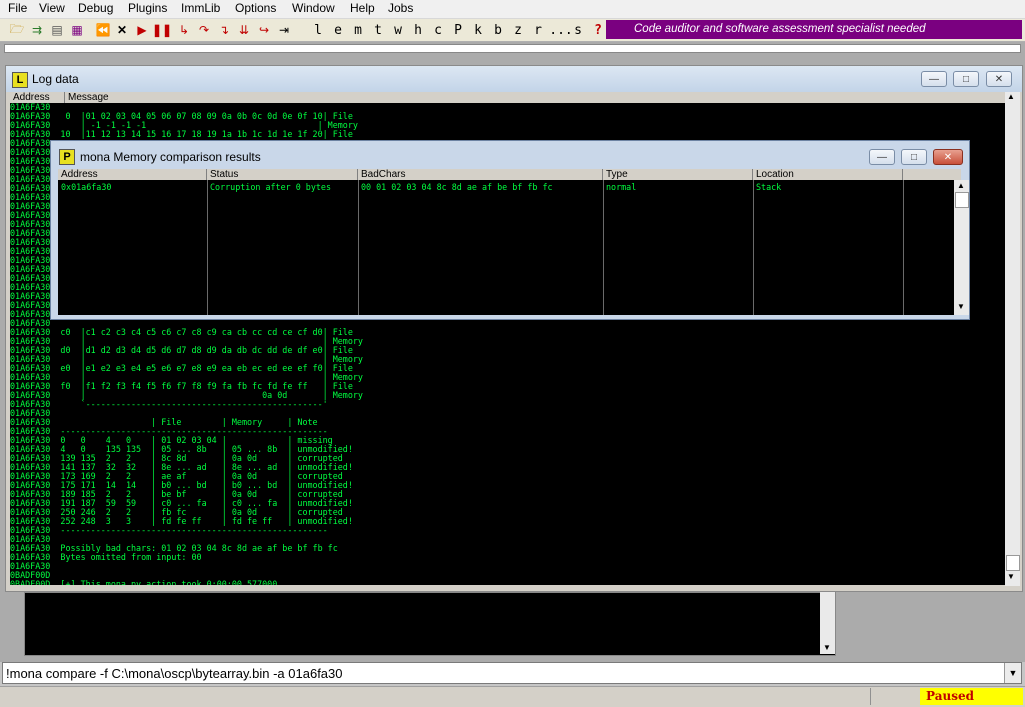 The image size is (1025, 707). What do you see at coordinates (95, 8) in the screenshot?
I see `menu-debug: Debug` at bounding box center [95, 8].